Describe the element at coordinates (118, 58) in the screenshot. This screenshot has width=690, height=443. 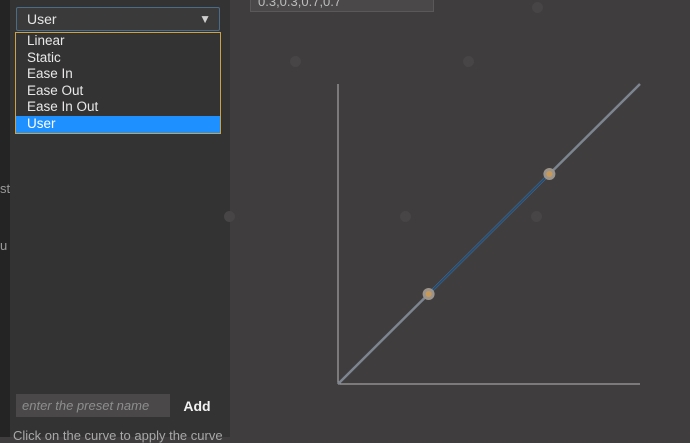
I see `dropdown-option: Static` at that location.